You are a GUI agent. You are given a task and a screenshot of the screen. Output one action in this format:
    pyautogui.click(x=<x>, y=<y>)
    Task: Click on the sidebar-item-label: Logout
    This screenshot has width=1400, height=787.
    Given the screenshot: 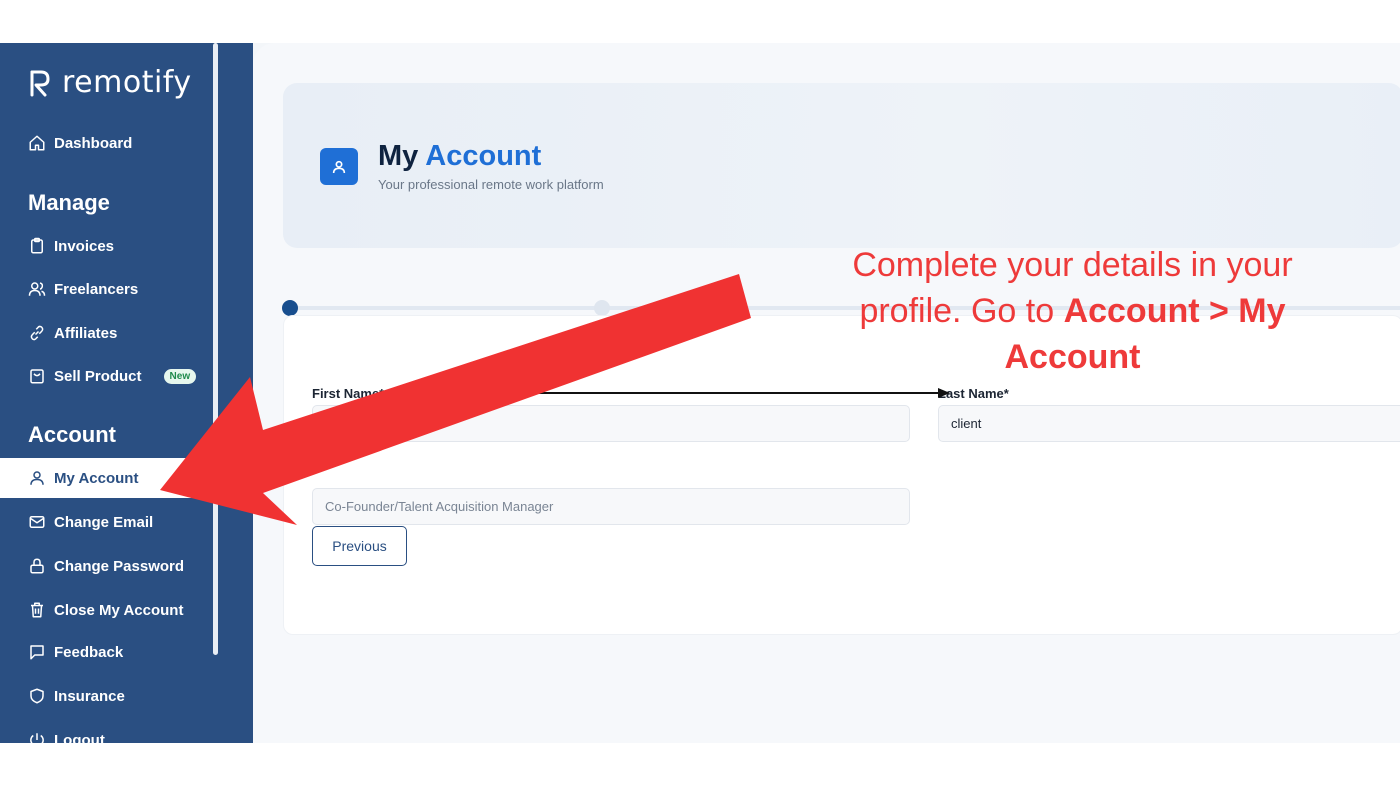 What is the action you would take?
    pyautogui.click(x=79, y=737)
    